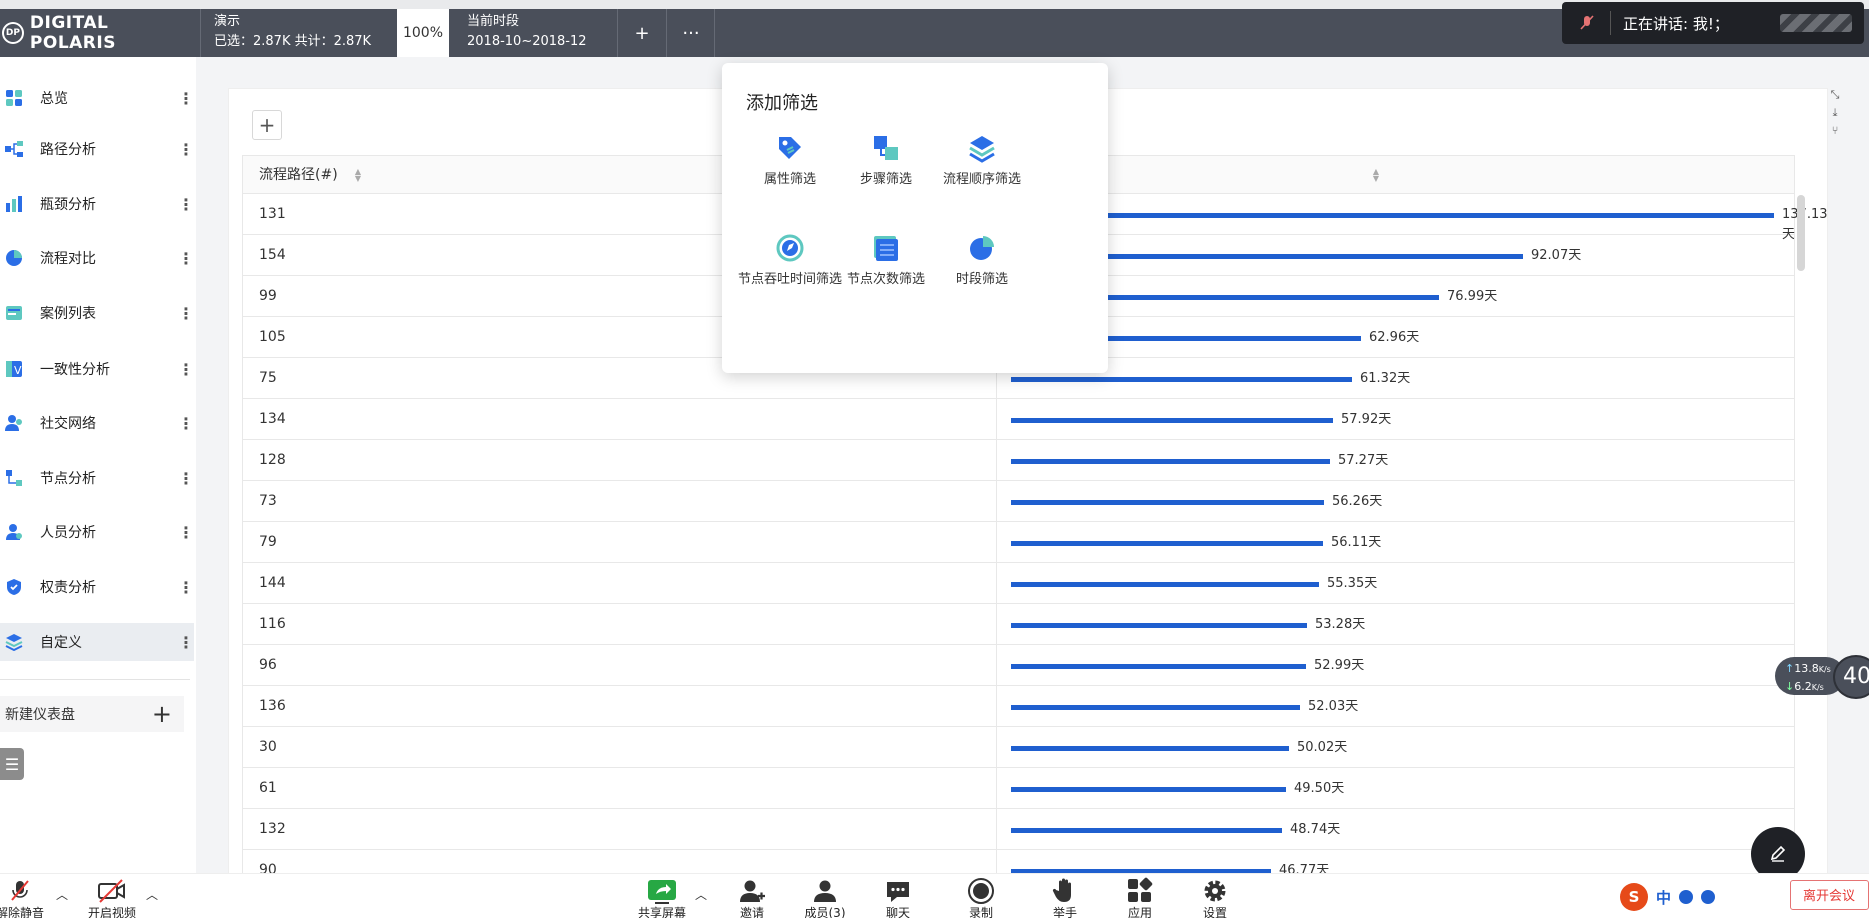 The height and width of the screenshot is (921, 1869). What do you see at coordinates (1018, 583) in the screenshot?
I see `table-row: 144 55.35天` at bounding box center [1018, 583].